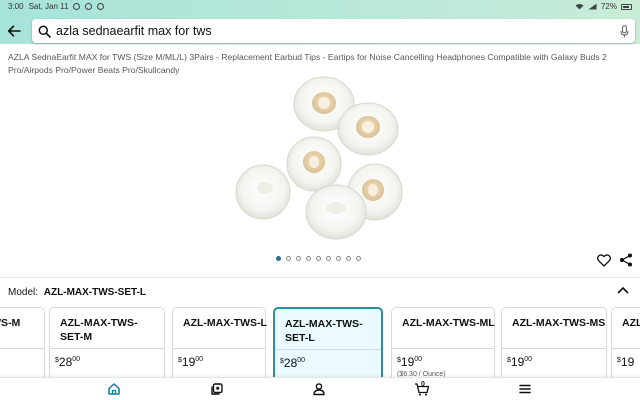 The width and height of the screenshot is (640, 400). What do you see at coordinates (579, 7) in the screenshot?
I see `wifi-icon` at bounding box center [579, 7].